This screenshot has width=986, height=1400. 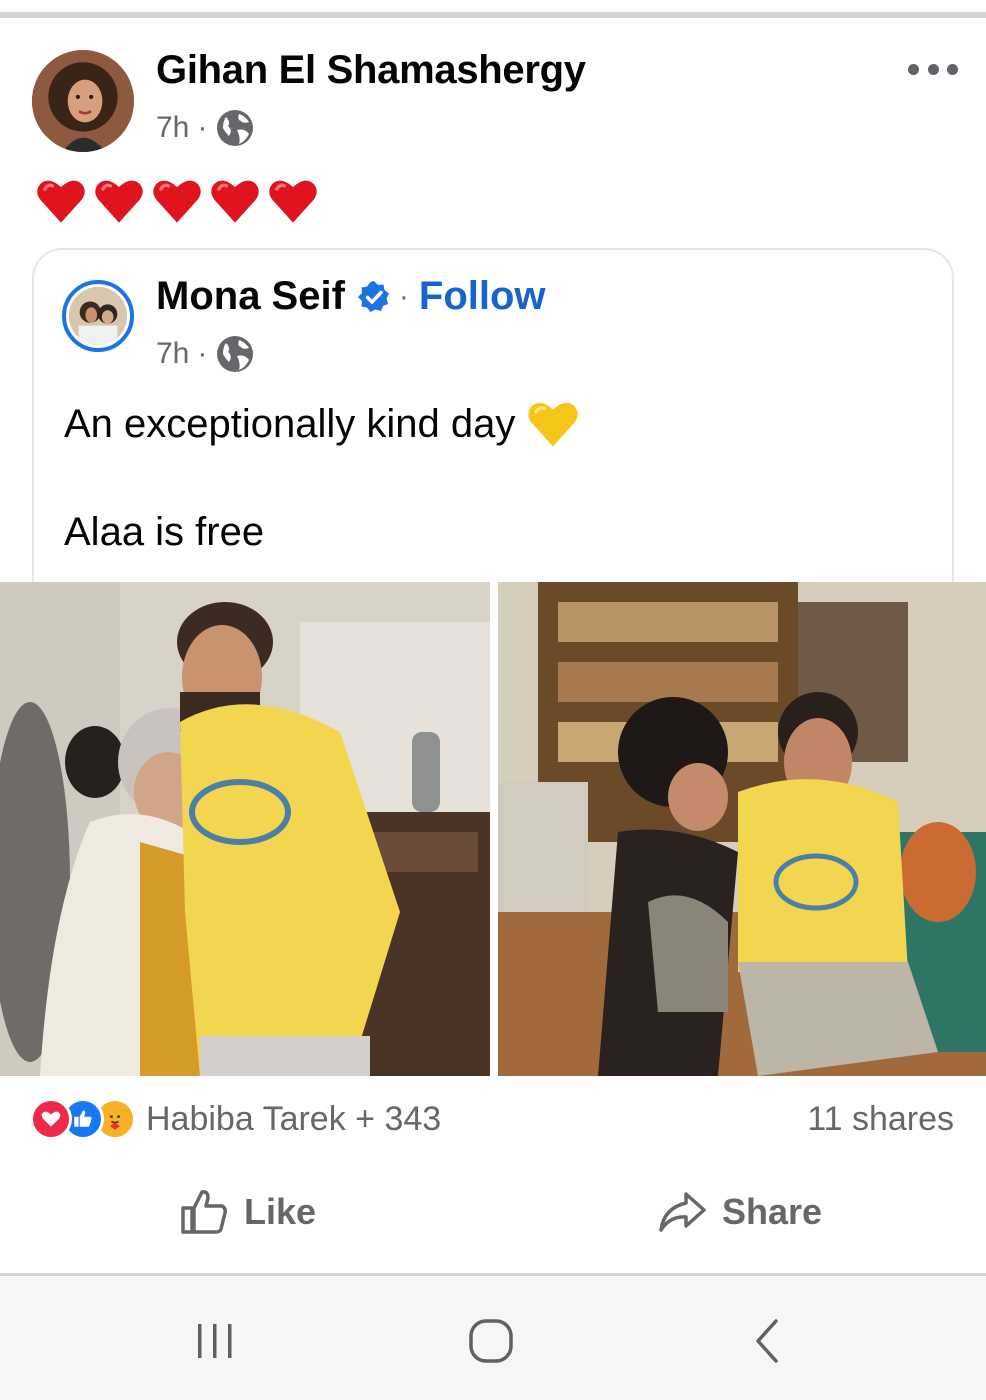 I want to click on post-actions: Like Share, so click(x=493, y=1218).